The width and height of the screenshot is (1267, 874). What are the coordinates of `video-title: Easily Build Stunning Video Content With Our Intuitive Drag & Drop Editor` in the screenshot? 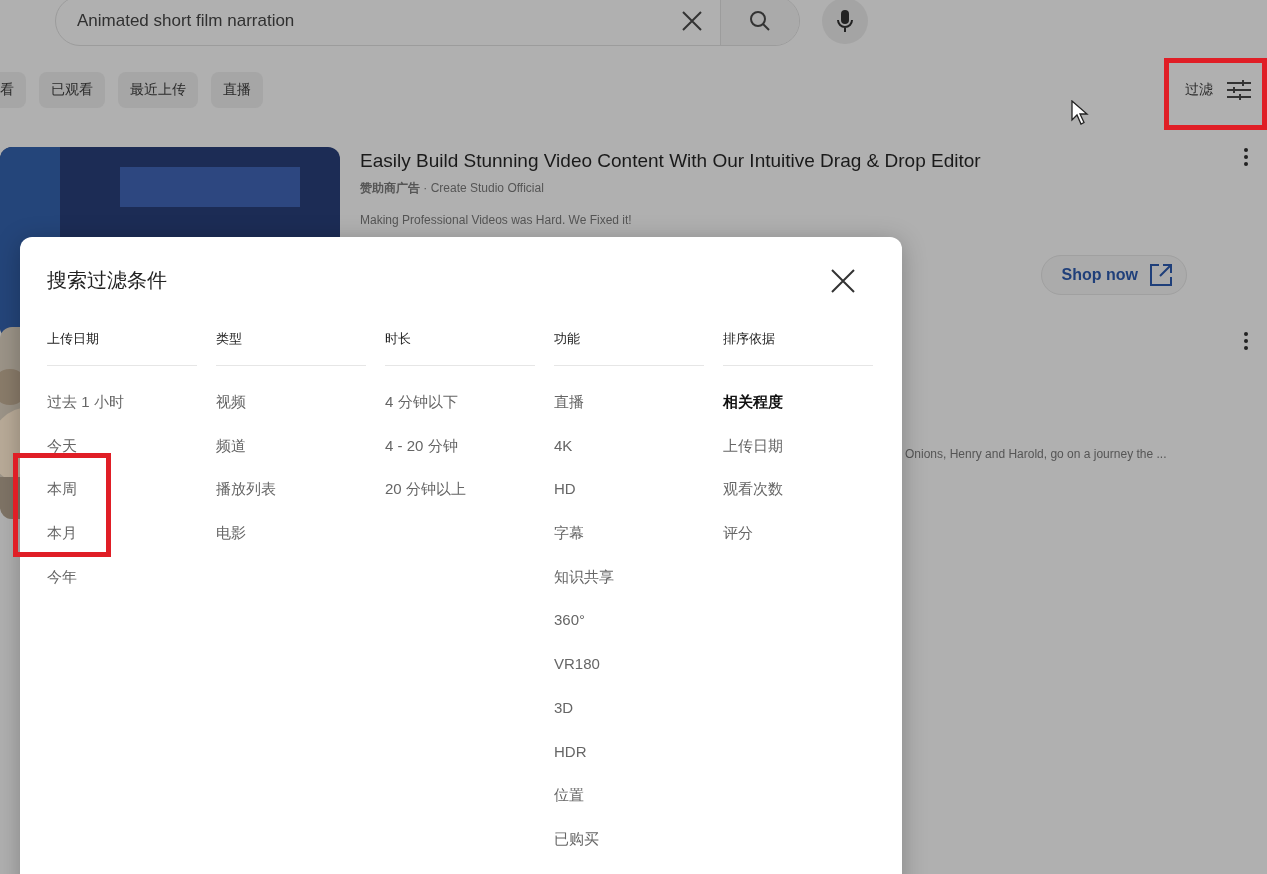 It's located at (796, 161).